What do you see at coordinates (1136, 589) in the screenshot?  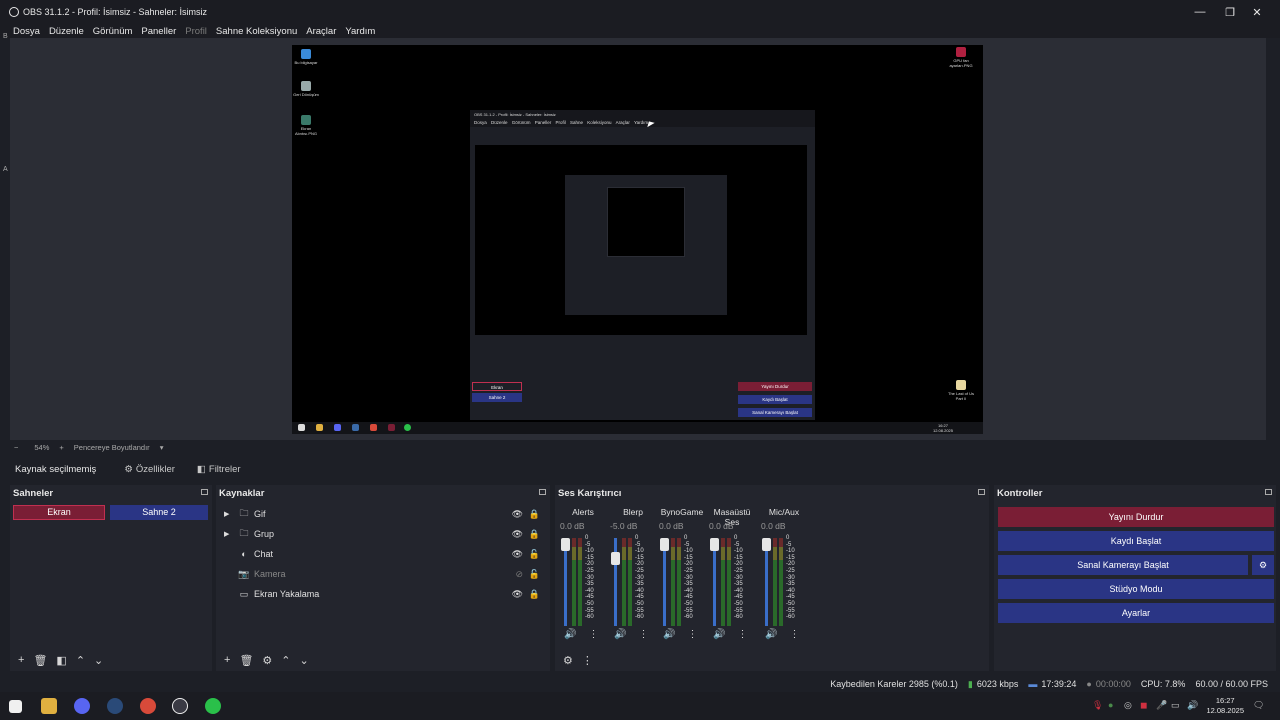 I see `studio-mode-button: Stüdyo Modu` at bounding box center [1136, 589].